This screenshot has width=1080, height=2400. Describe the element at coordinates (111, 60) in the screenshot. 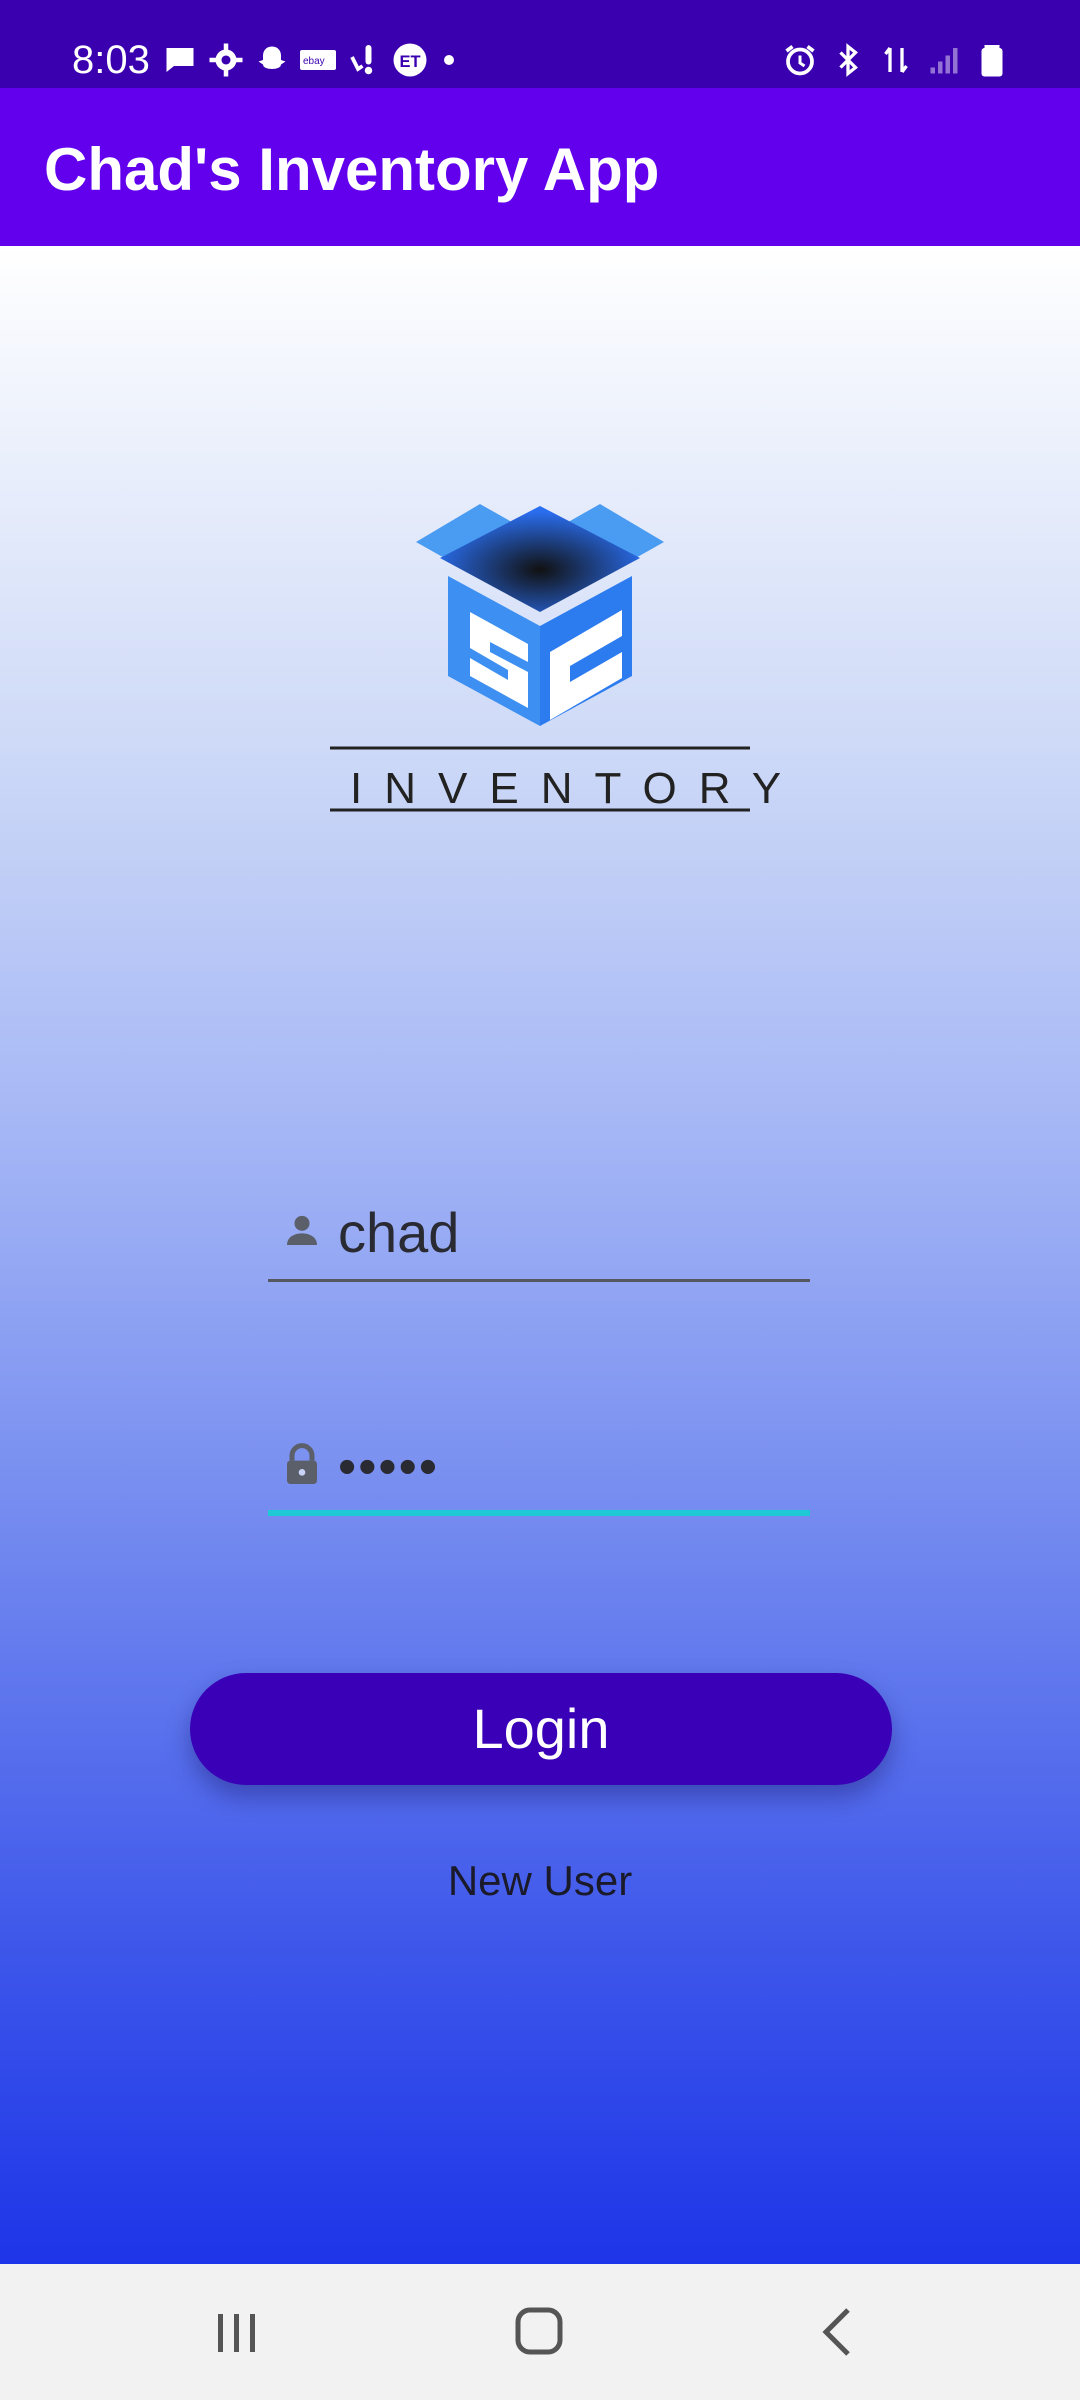

I see `status-time: 8:03` at that location.